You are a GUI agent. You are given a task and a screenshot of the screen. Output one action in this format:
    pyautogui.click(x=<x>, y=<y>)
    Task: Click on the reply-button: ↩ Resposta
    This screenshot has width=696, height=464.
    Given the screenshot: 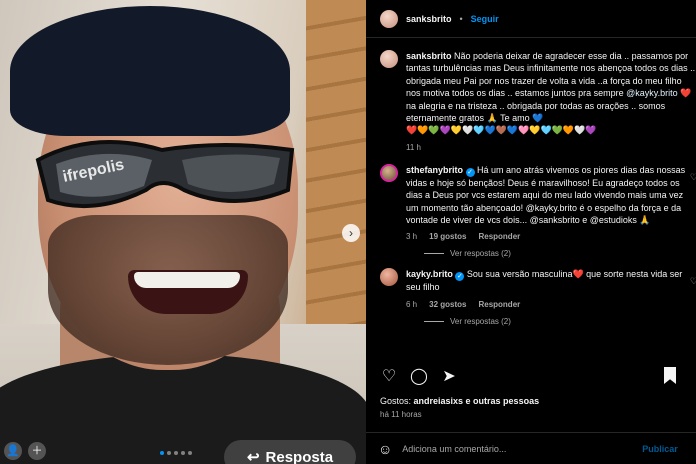 What is the action you would take?
    pyautogui.click(x=290, y=452)
    